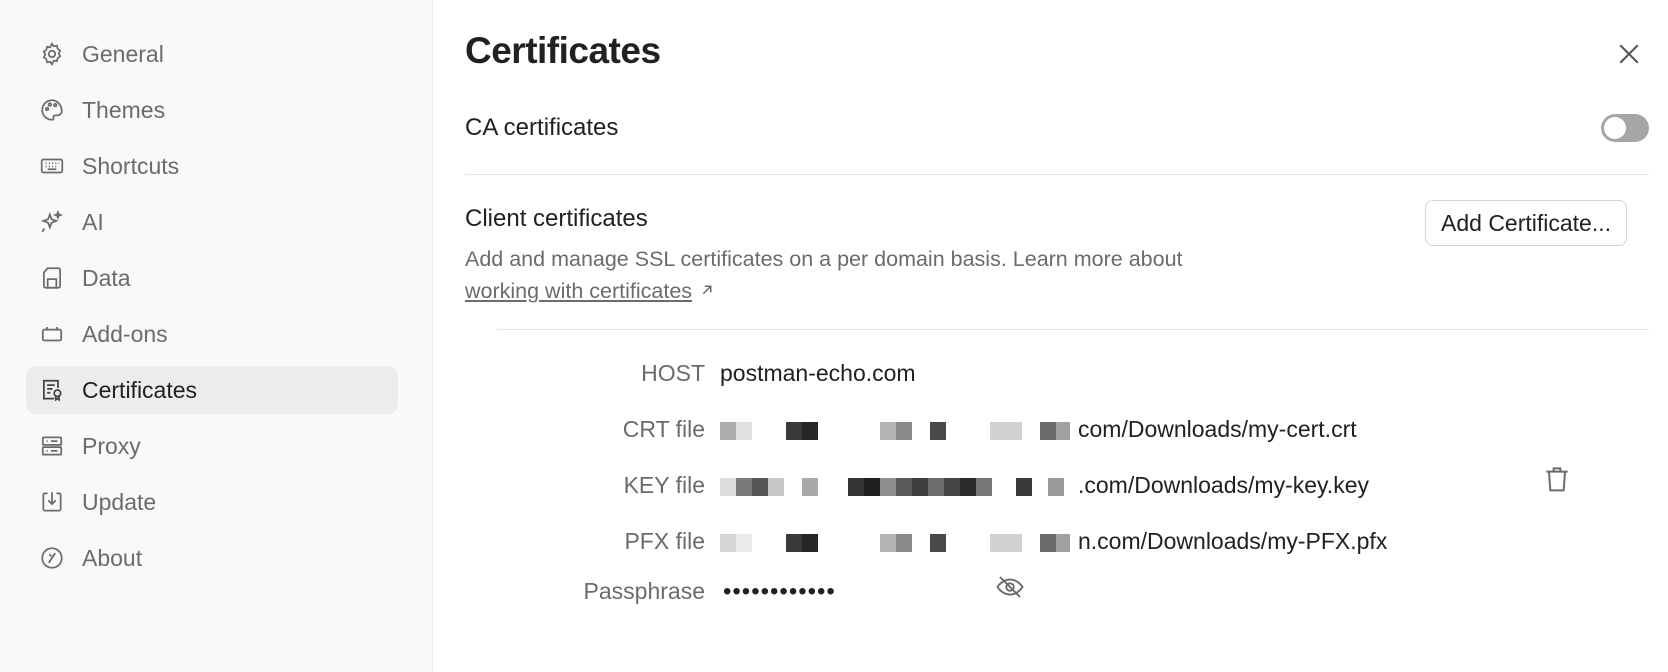  Describe the element at coordinates (123, 53) in the screenshot. I see `sidebar-item-label: General` at that location.